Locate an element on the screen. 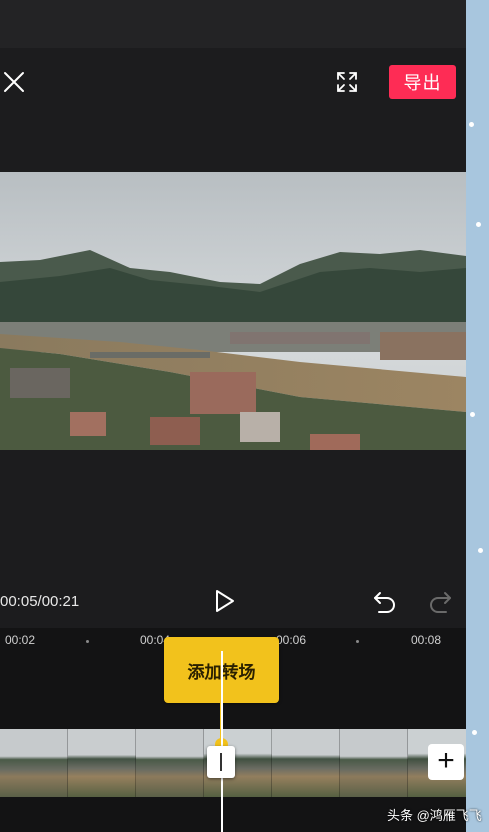 This screenshot has height=832, width=489. undo-icon is located at coordinates (384, 602).